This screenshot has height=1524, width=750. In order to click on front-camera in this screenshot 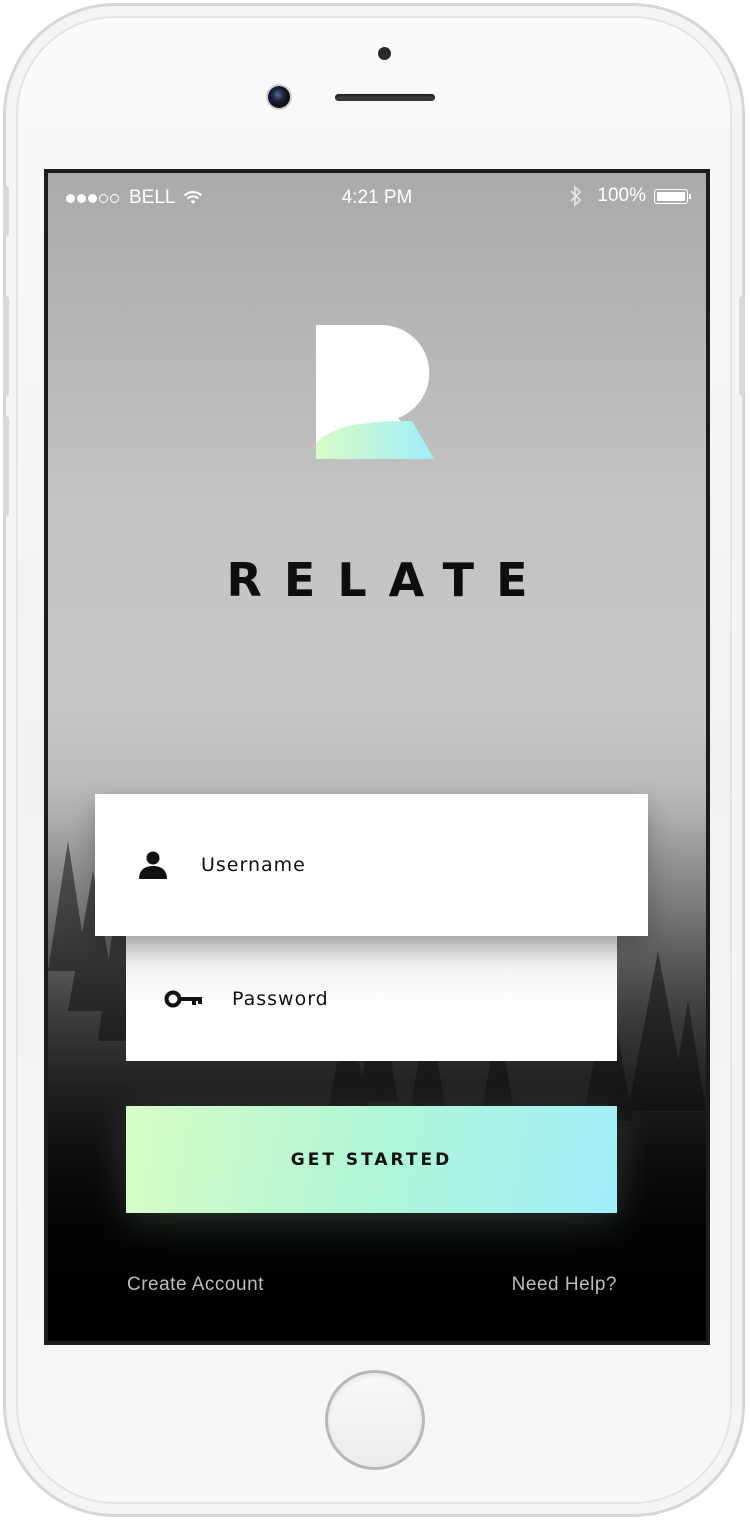, I will do `click(279, 97)`.